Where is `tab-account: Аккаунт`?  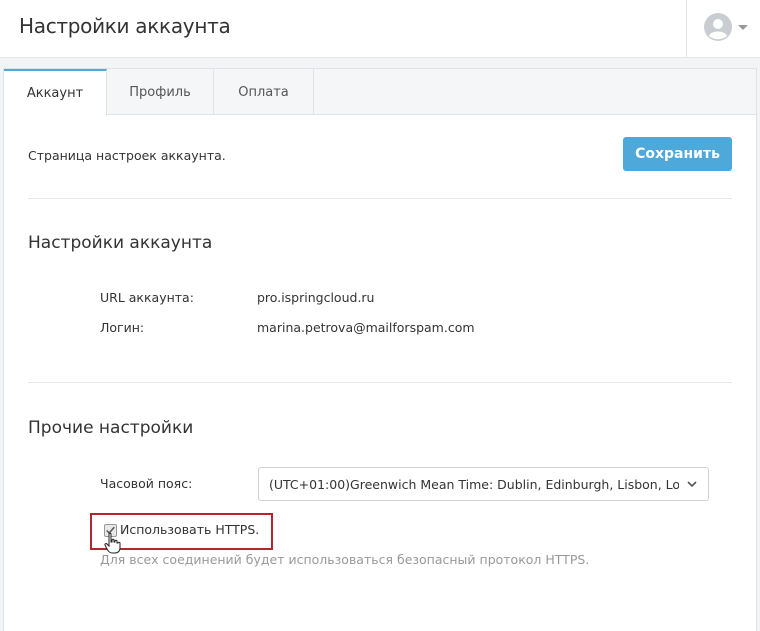
tab-account: Аккаунт is located at coordinates (55, 92).